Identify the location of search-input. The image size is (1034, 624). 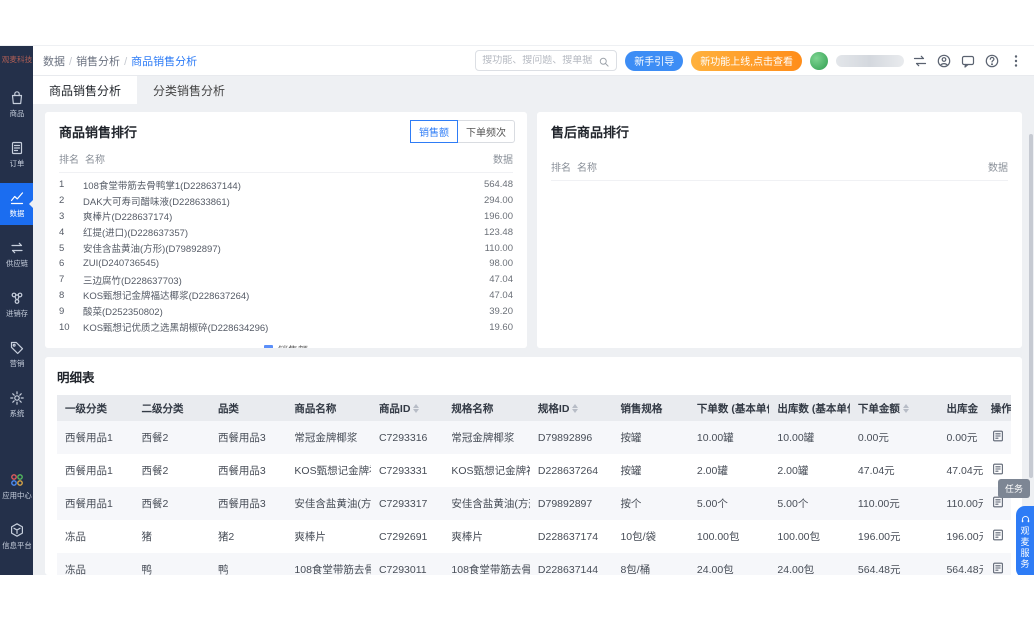
(540, 60).